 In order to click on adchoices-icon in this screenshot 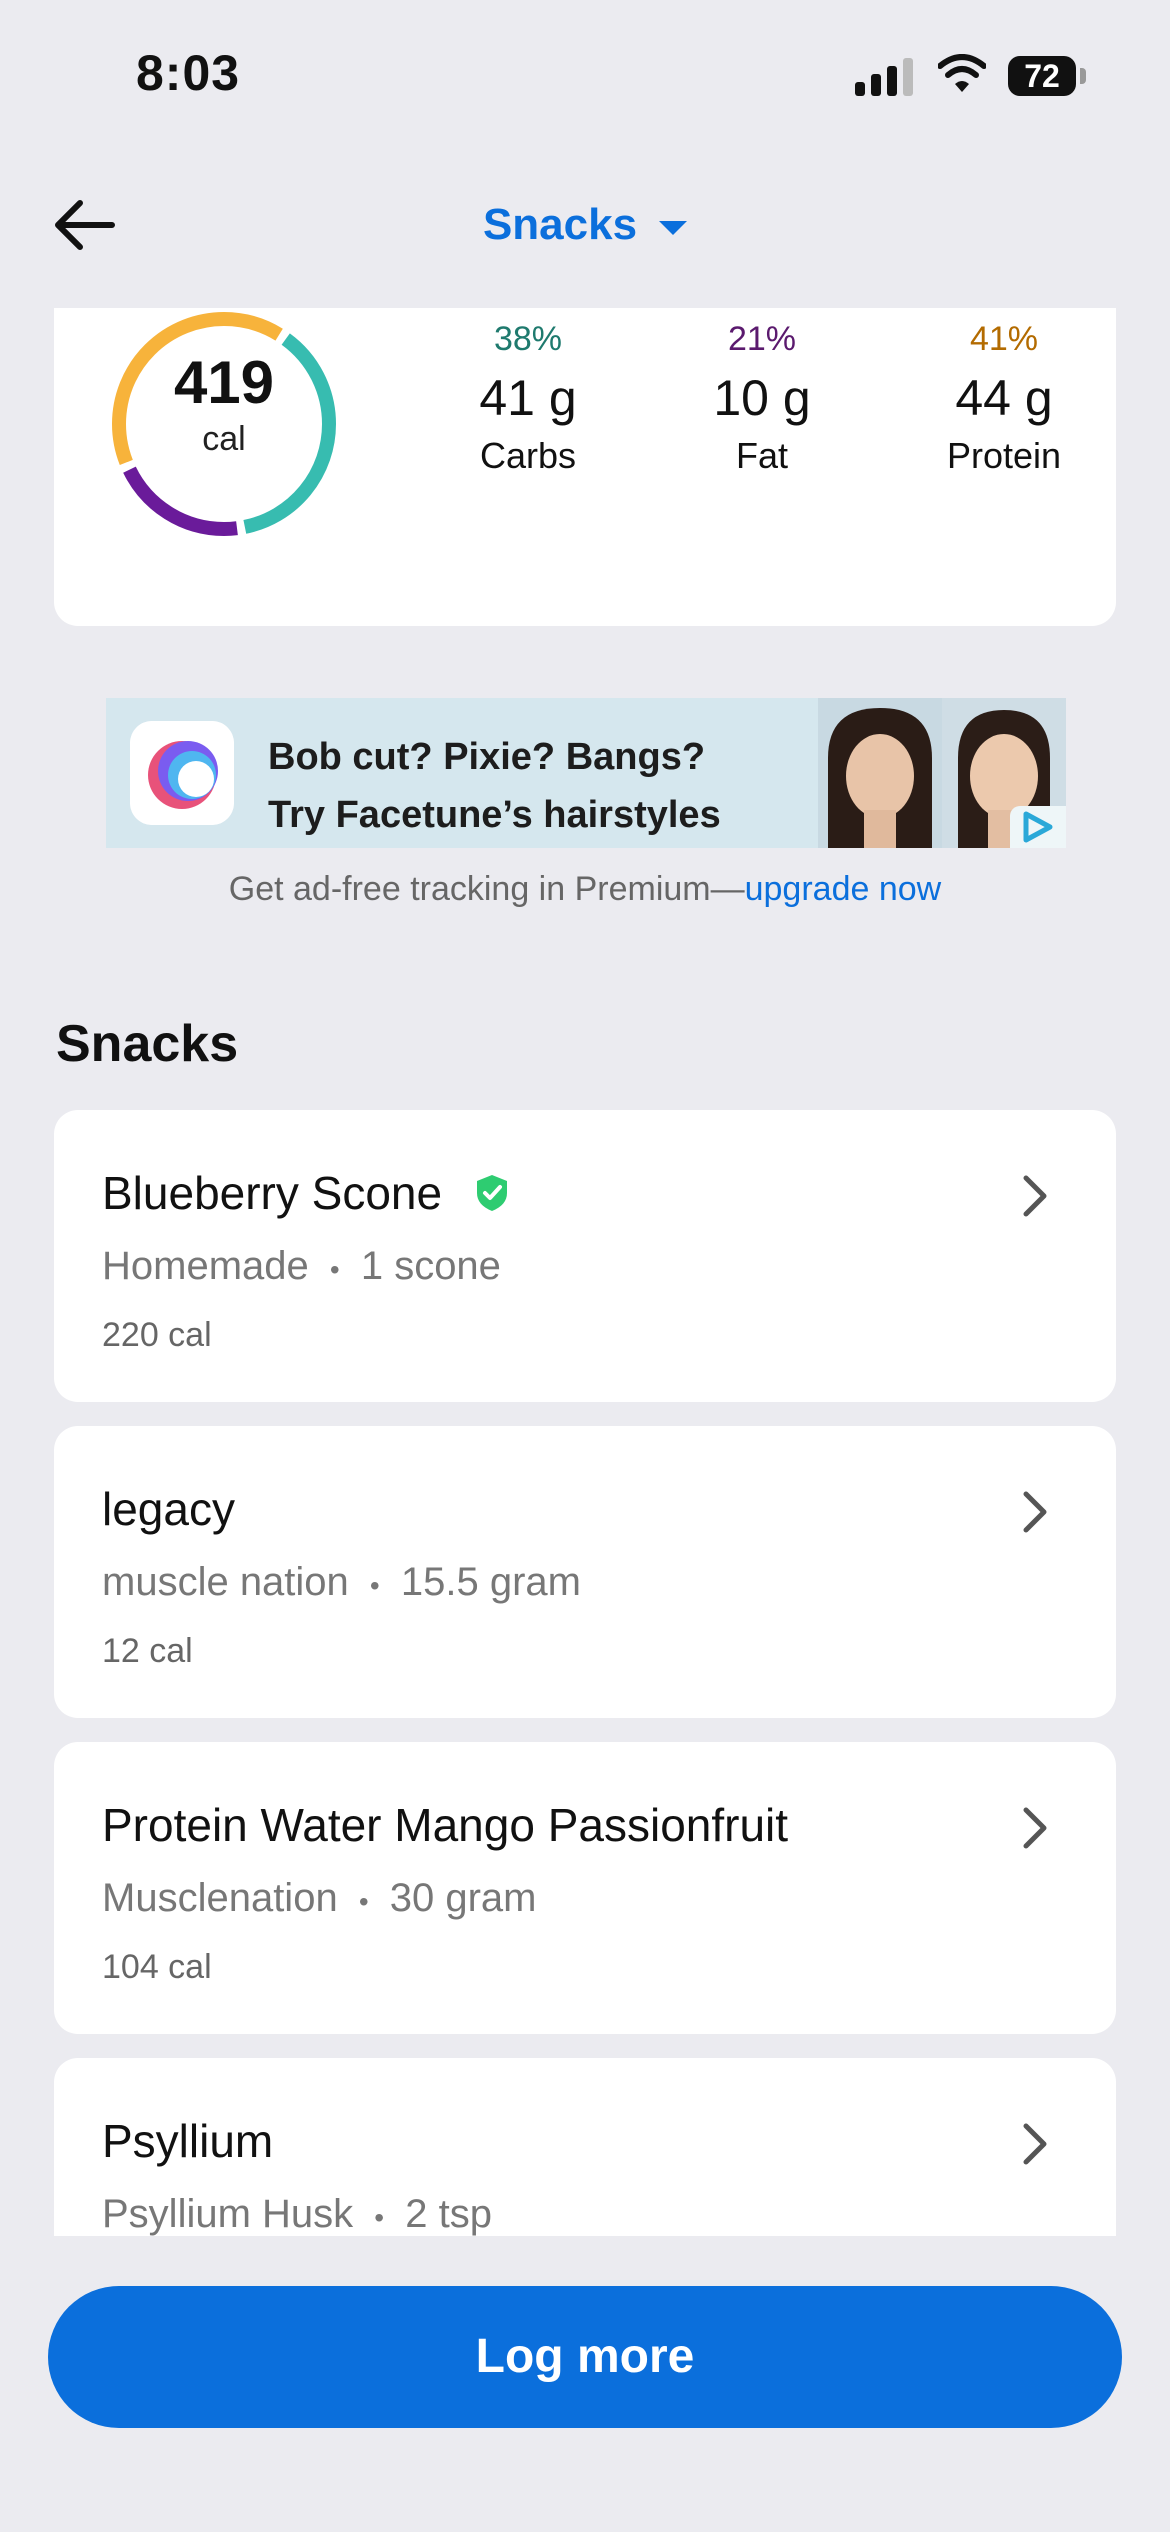, I will do `click(1038, 827)`.